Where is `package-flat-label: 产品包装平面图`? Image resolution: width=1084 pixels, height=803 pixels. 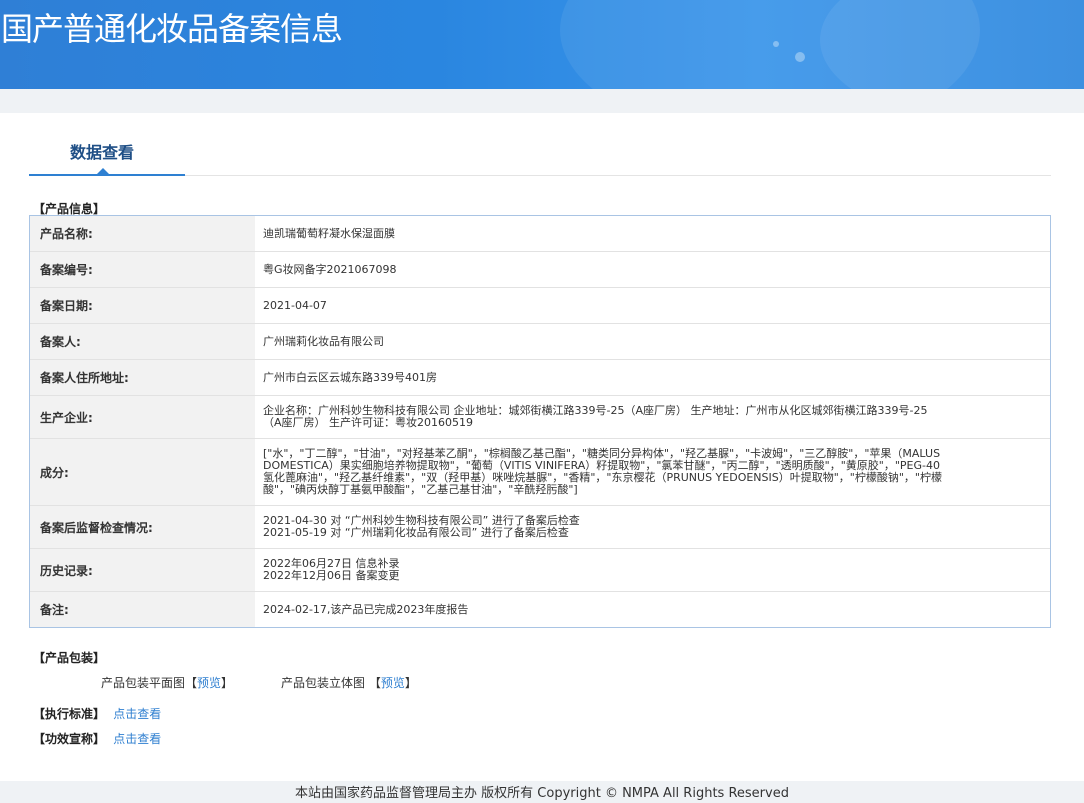 package-flat-label: 产品包装平面图 is located at coordinates (143, 683).